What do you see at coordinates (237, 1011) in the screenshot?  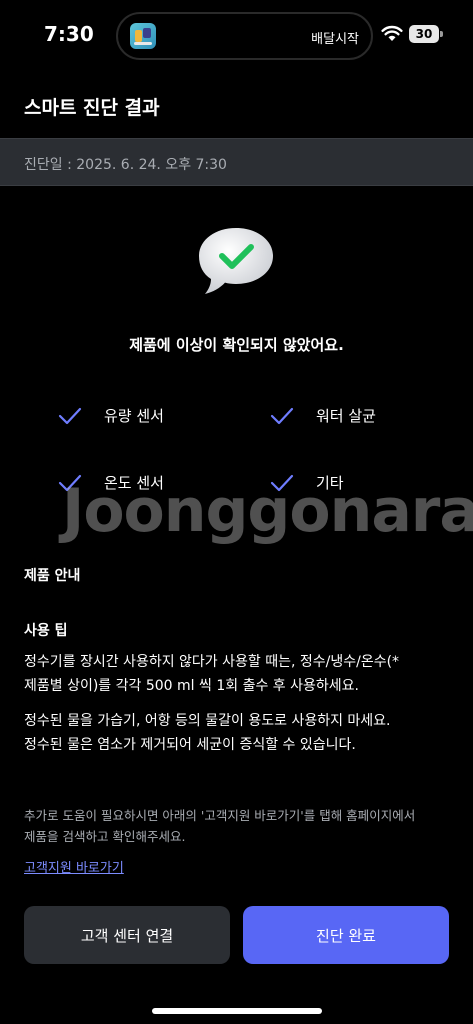 I see `home-indicator` at bounding box center [237, 1011].